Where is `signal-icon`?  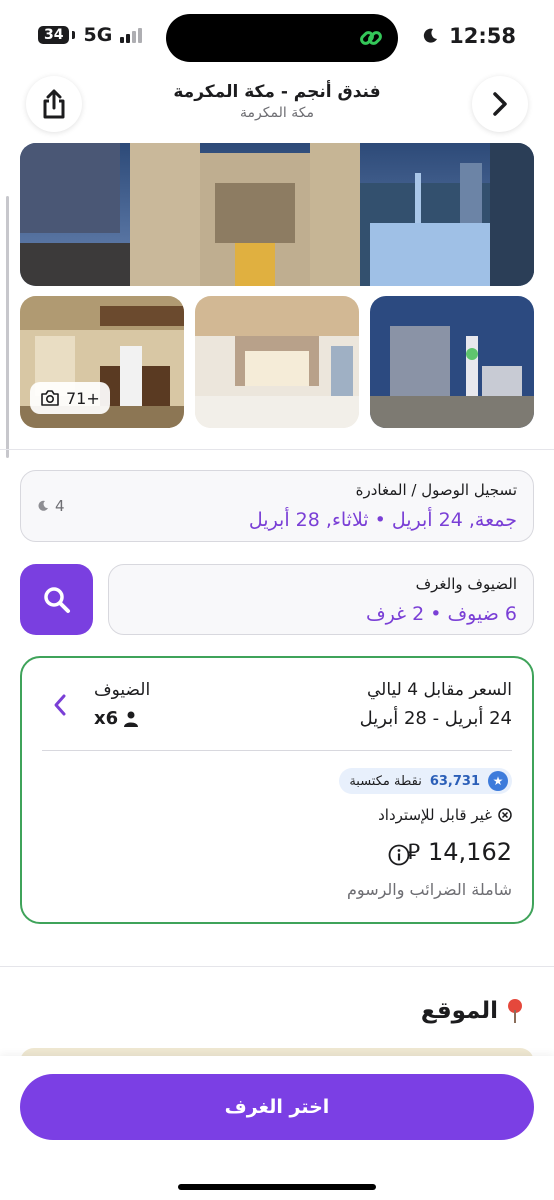
signal-icon is located at coordinates (131, 35).